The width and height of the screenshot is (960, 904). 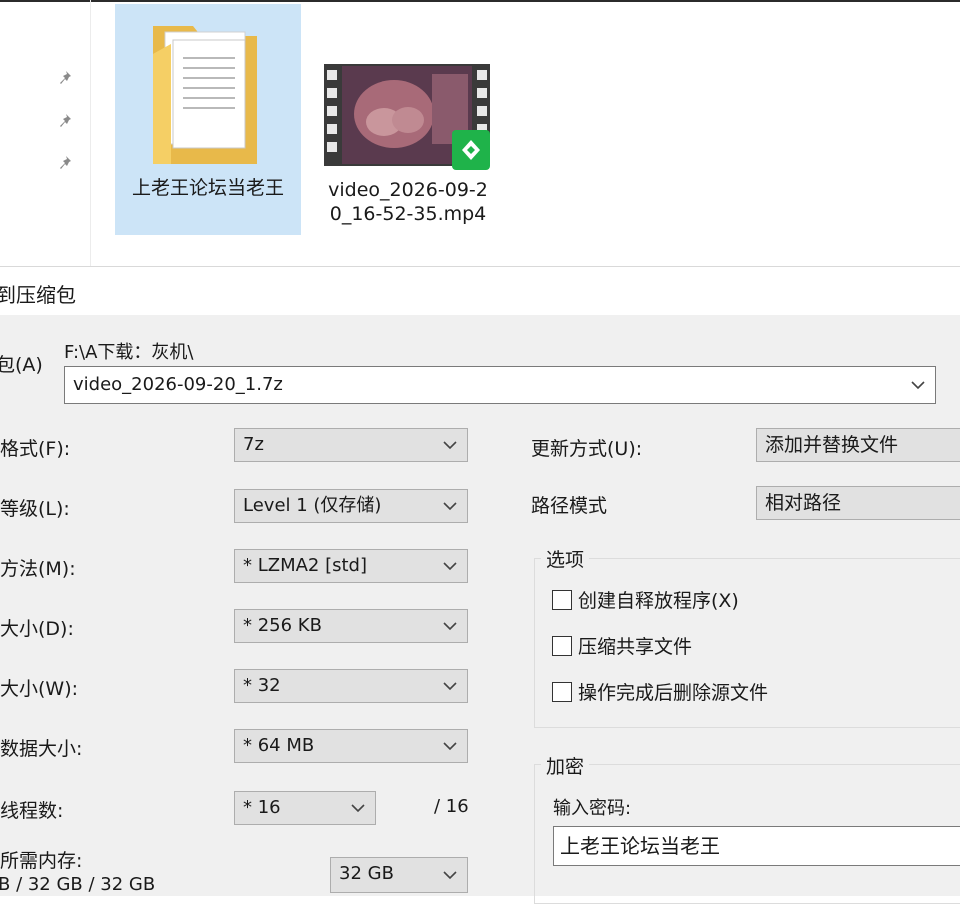 I want to click on method-label: 方法(M):, so click(x=38, y=569).